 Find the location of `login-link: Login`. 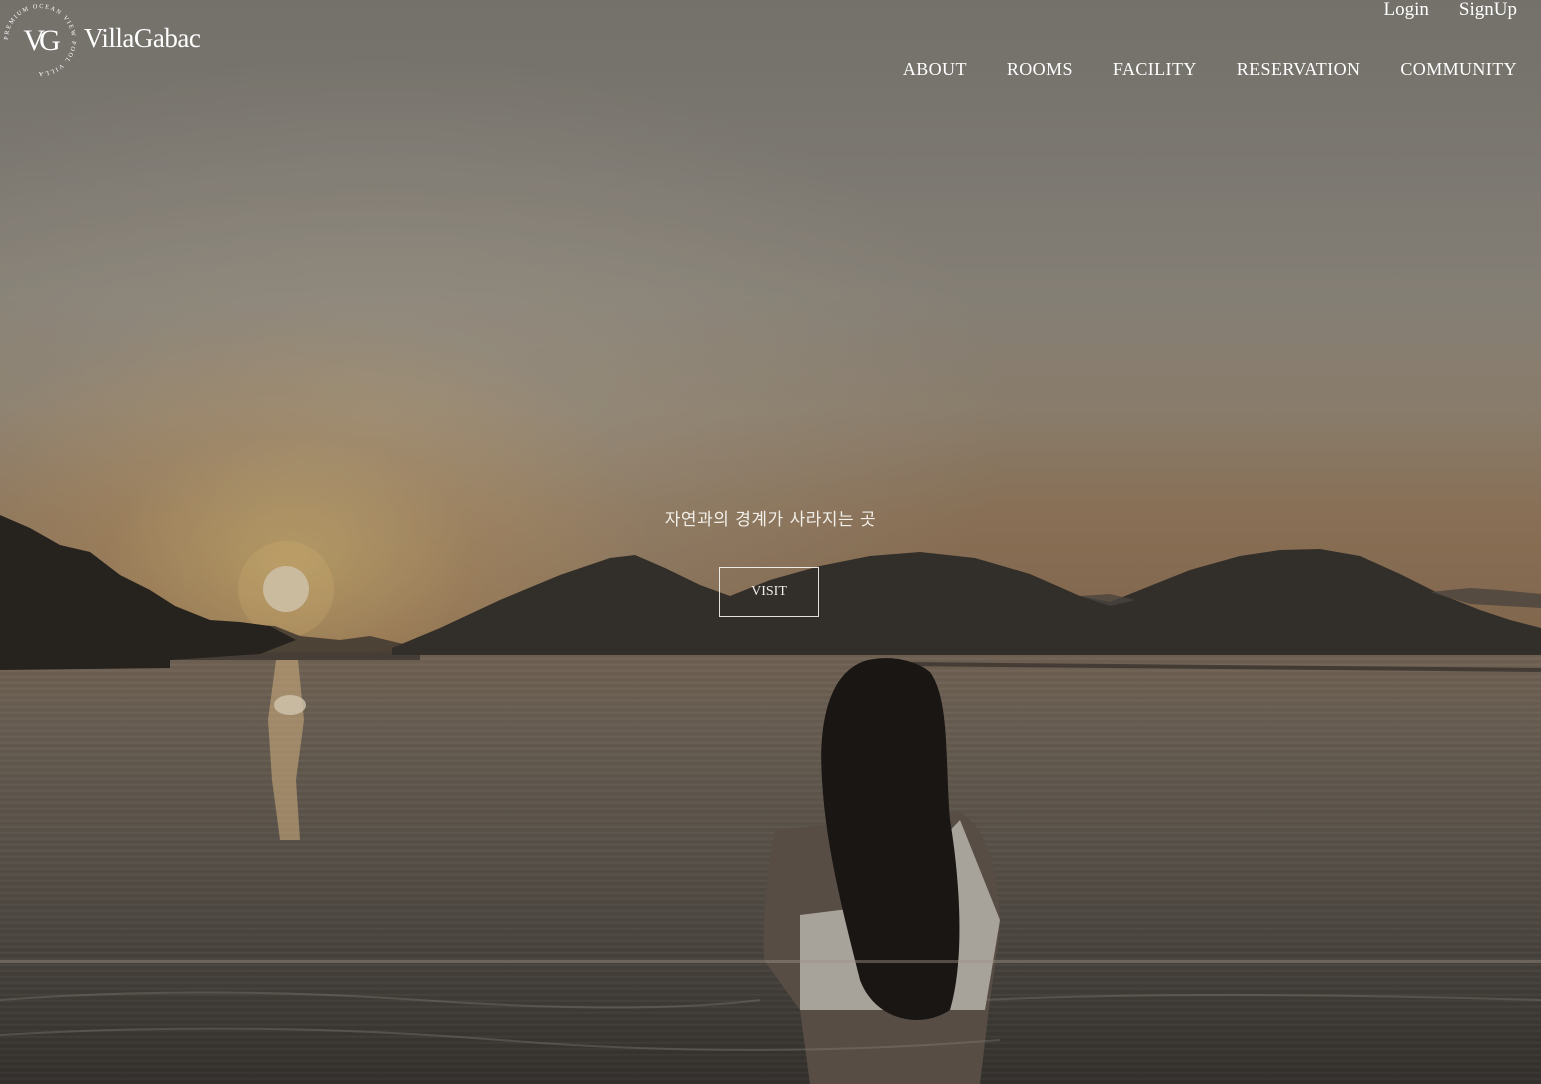

login-link: Login is located at coordinates (1406, 10).